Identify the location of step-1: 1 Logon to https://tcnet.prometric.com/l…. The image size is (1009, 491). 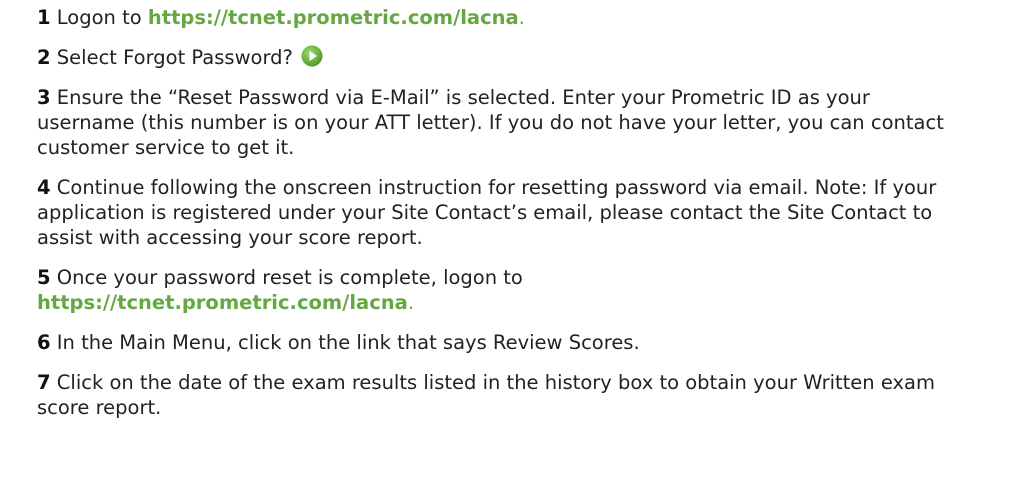
(493, 17).